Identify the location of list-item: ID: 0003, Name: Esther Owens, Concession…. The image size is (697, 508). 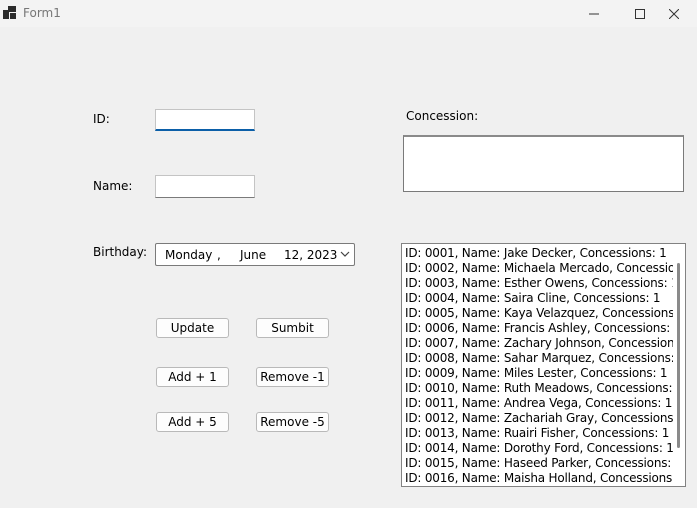
(539, 283).